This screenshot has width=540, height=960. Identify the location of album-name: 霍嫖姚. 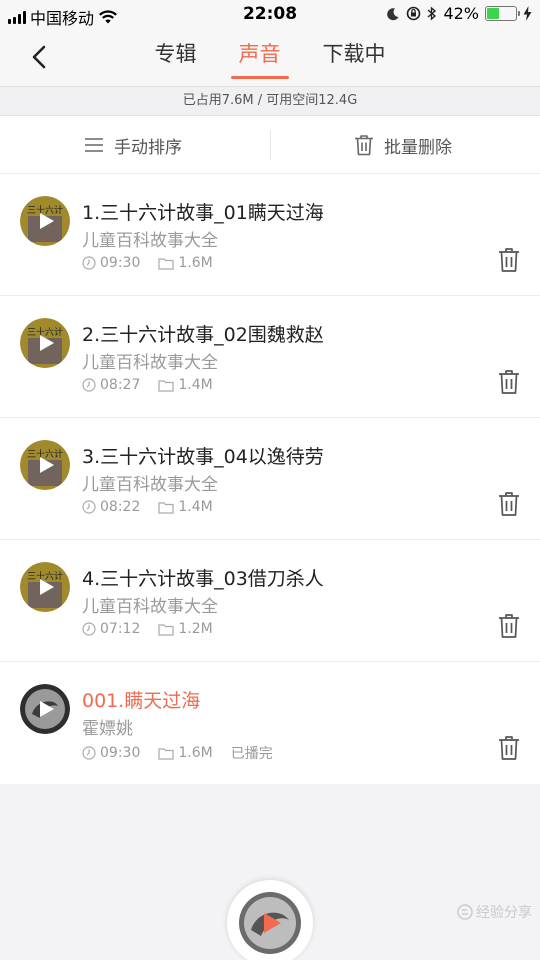
(107, 729).